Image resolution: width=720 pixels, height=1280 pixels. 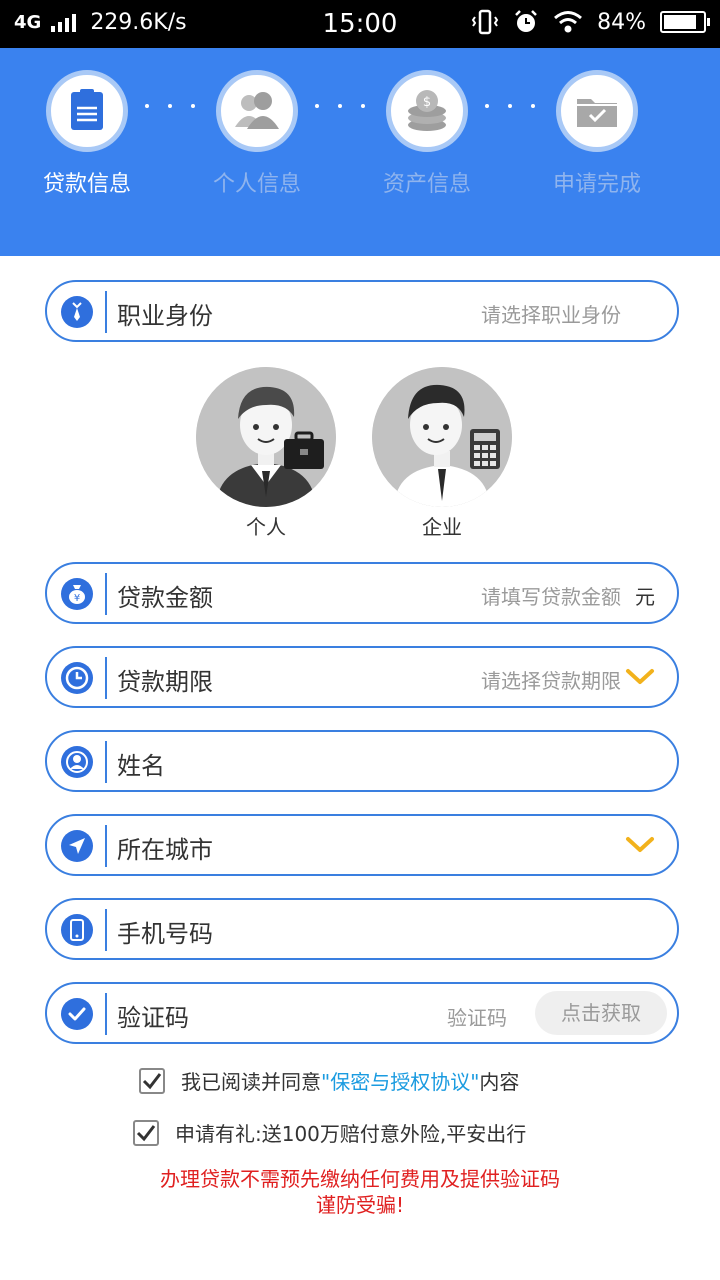 I want to click on status-right: 84%, so click(x=590, y=22).